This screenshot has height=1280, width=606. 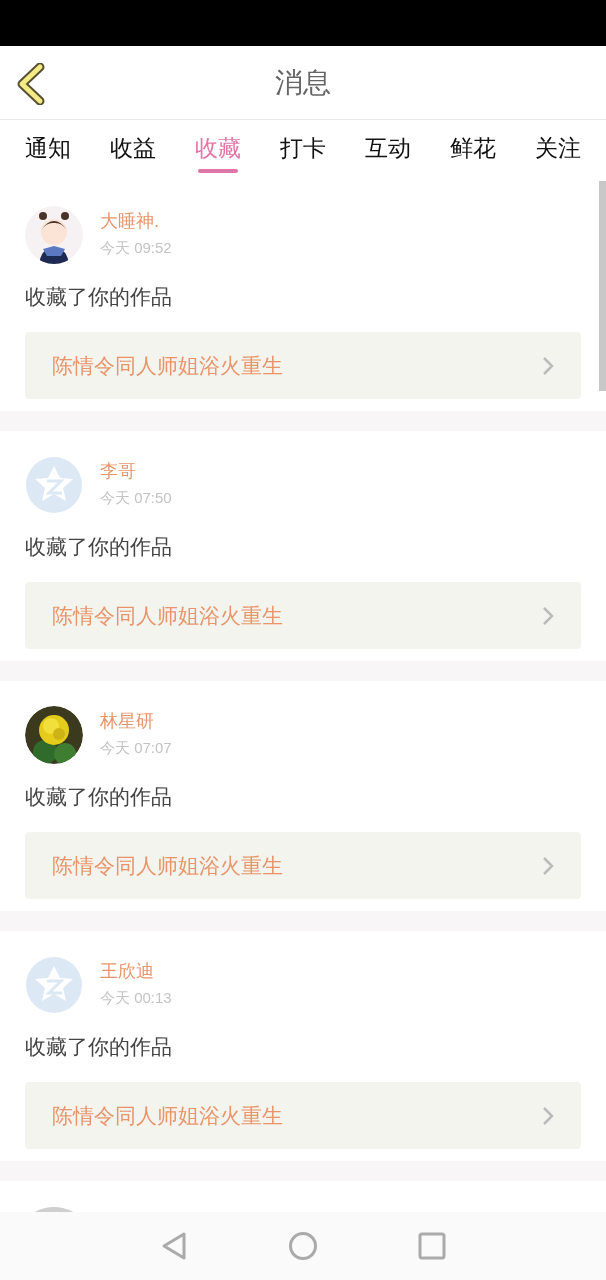 I want to click on back-nav-icon, so click(x=174, y=1246).